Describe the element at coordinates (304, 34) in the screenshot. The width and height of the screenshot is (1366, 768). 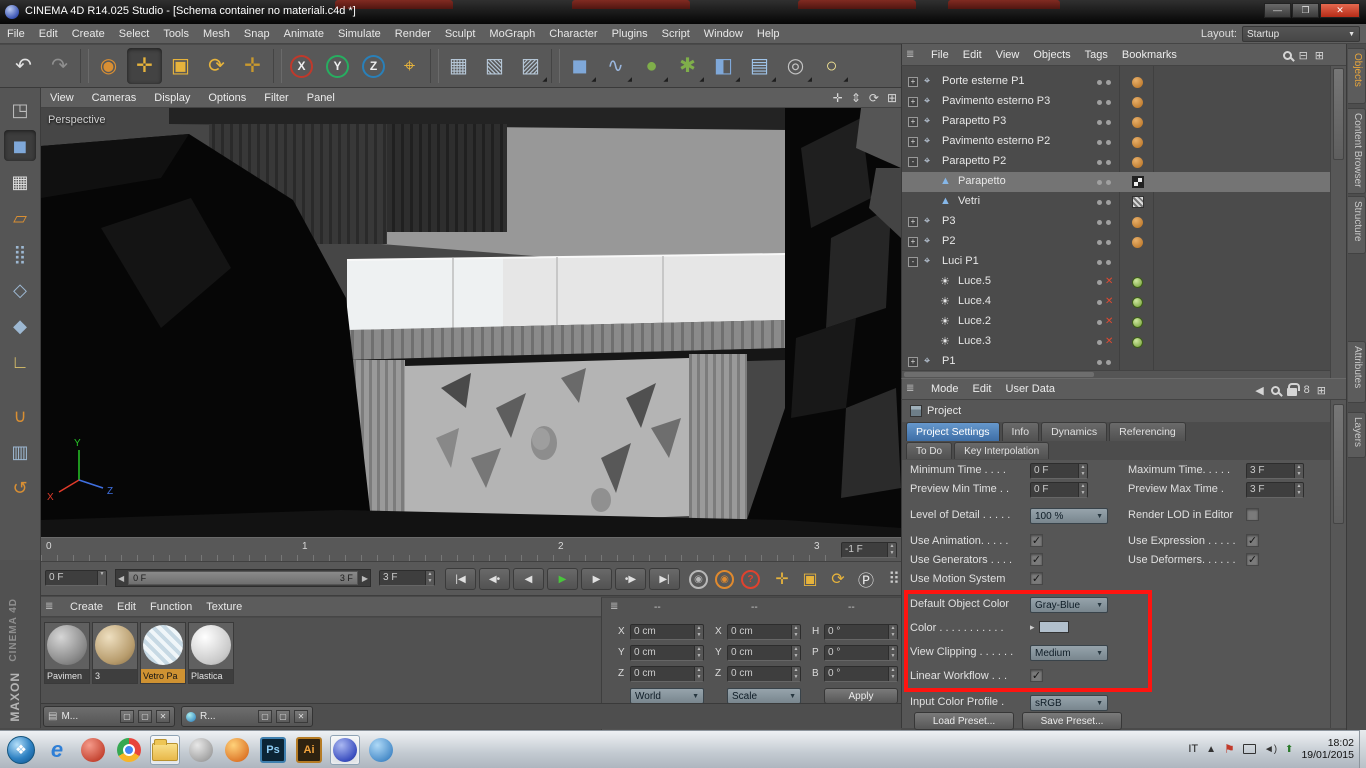
I see `menu-animate: Animate` at that location.